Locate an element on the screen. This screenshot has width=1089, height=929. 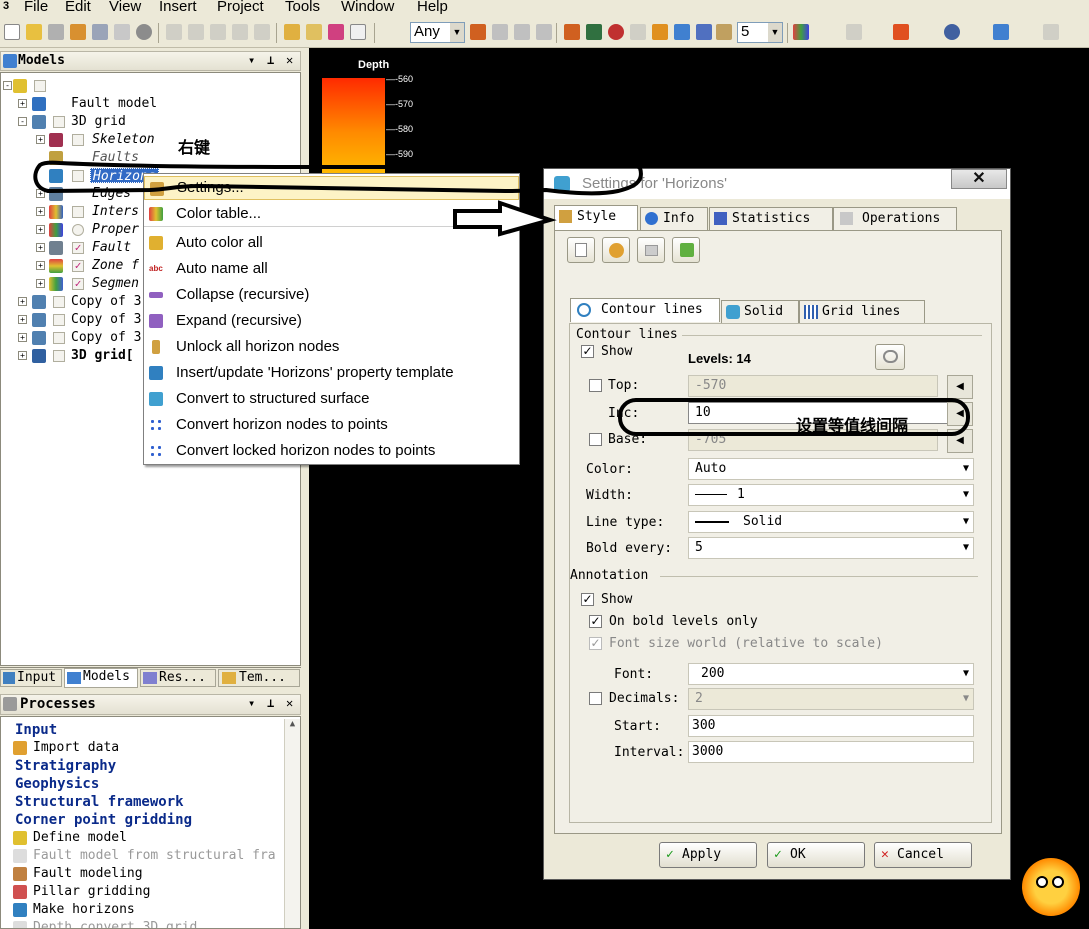
mode-icon is located at coordinates (478, 32).